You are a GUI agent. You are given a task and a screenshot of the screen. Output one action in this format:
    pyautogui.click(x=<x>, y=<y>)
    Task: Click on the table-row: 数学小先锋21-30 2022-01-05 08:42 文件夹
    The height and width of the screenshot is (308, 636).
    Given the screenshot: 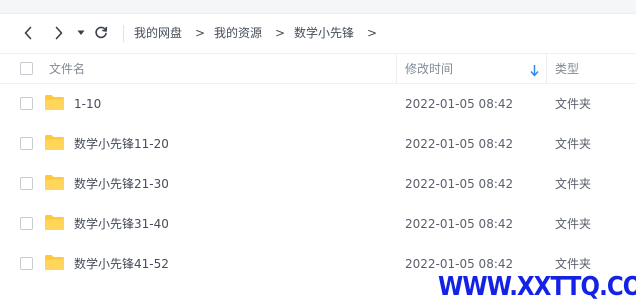 What is the action you would take?
    pyautogui.click(x=318, y=184)
    